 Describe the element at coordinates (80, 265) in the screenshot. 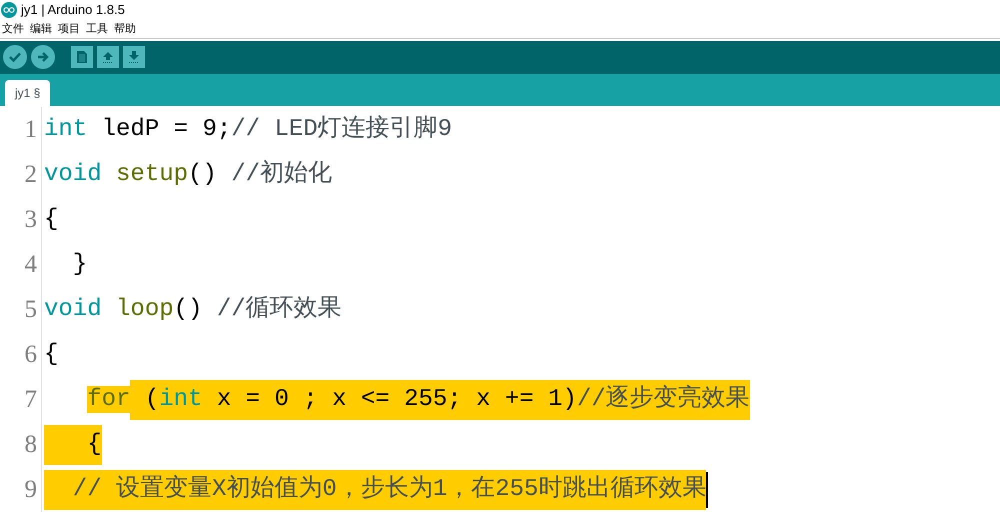

I see `code-text: }` at that location.